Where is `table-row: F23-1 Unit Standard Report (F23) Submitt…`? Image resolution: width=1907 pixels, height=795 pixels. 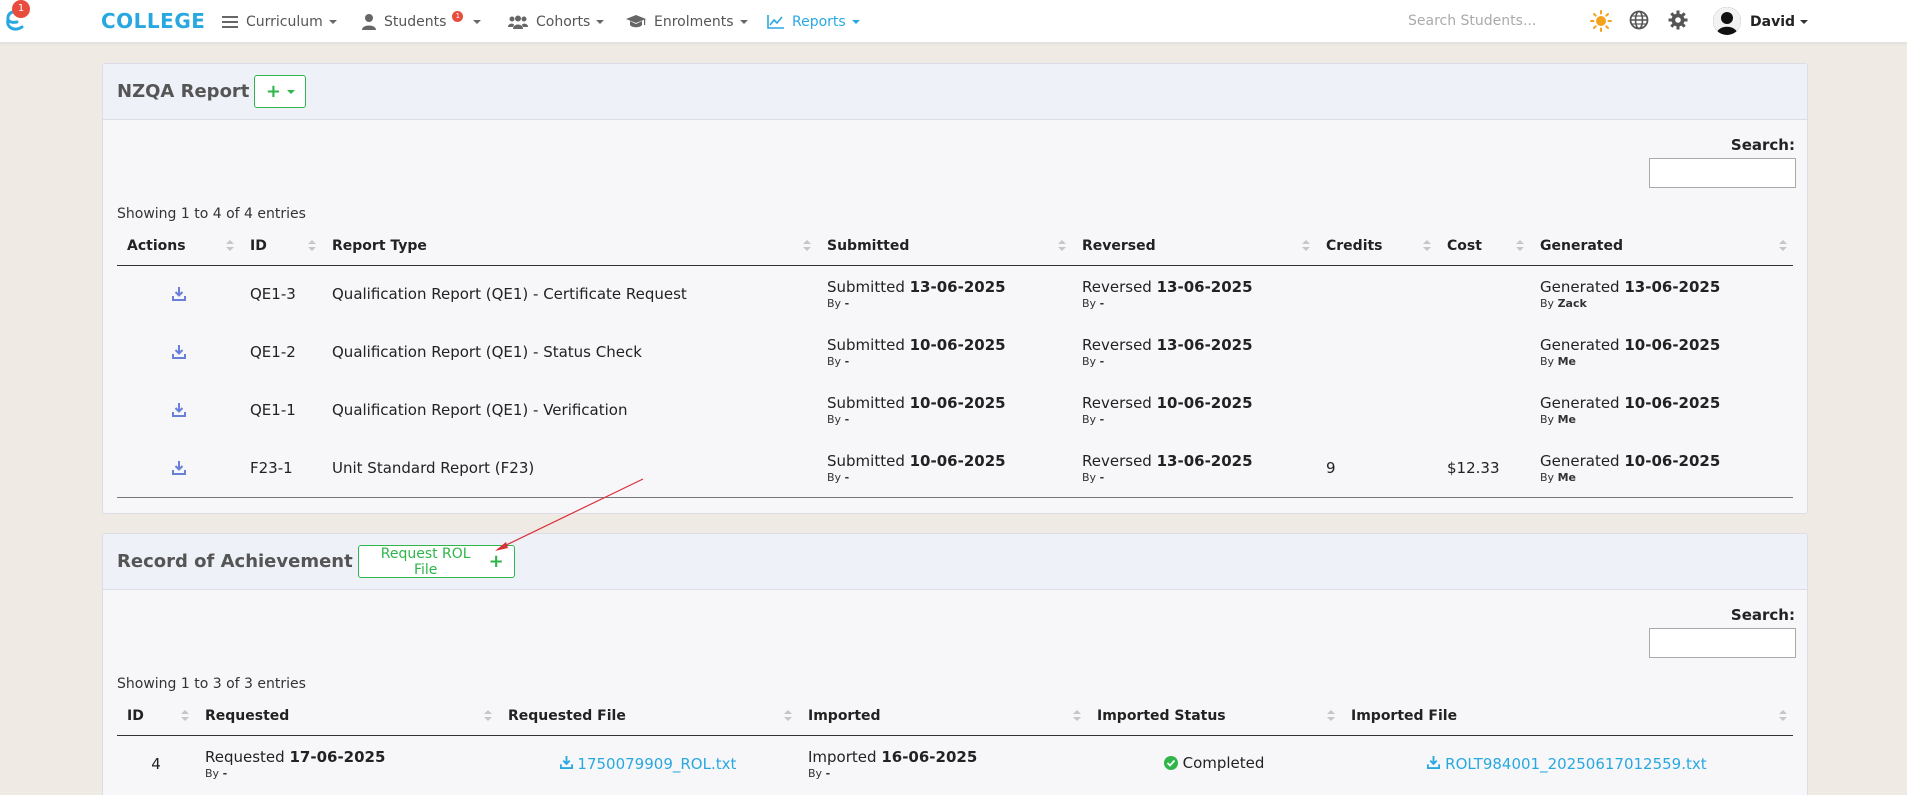
table-row: F23-1 Unit Standard Report (F23) Submitt… is located at coordinates (955, 468).